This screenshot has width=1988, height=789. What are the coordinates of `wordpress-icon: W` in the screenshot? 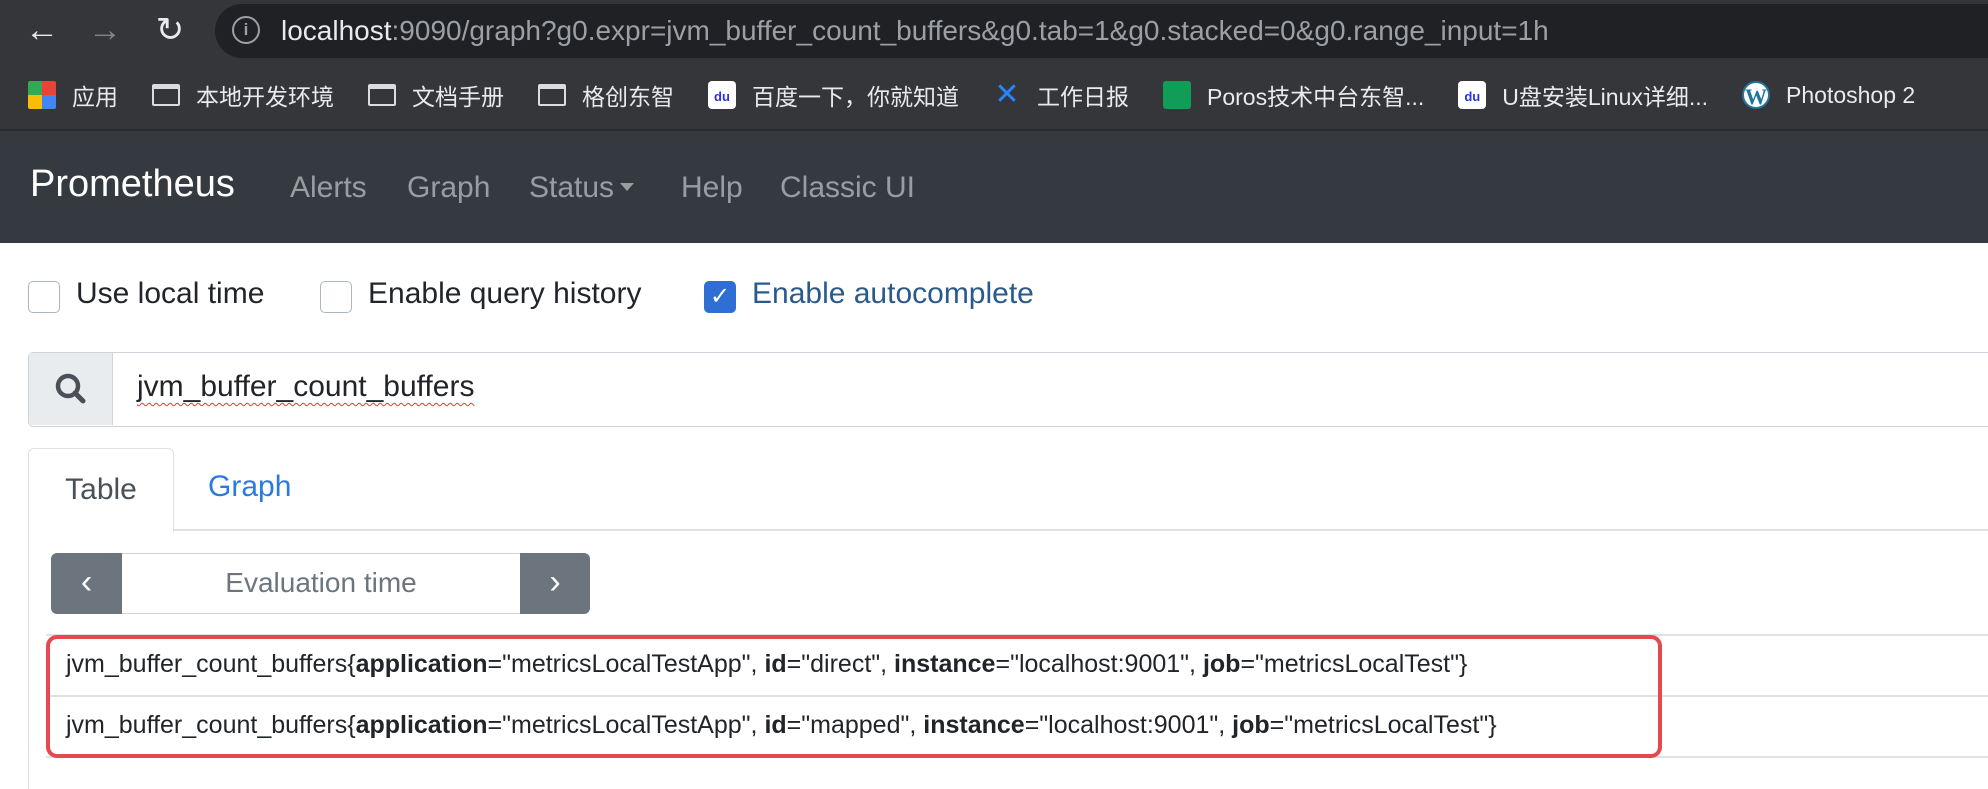 It's located at (1756, 95).